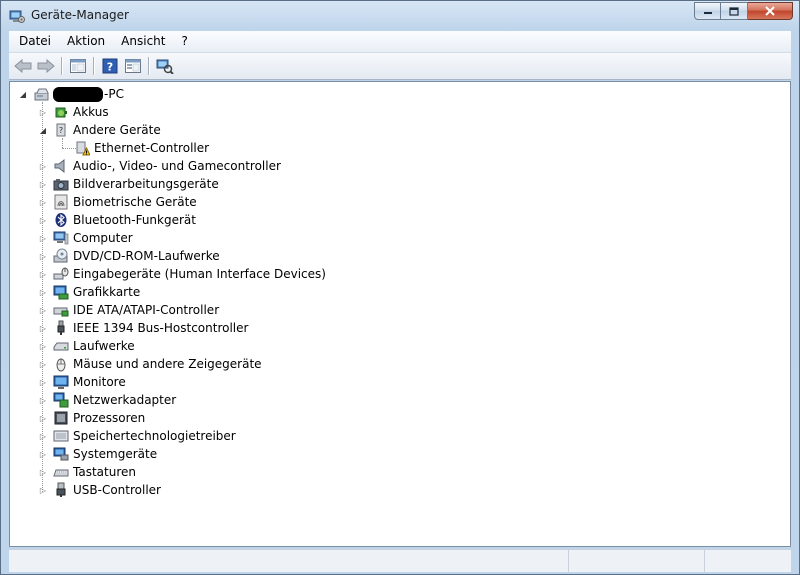 This screenshot has width=800, height=575. I want to click on tree-item-netzwerkadapter: ▷ Netzwerkadapter, so click(107, 400).